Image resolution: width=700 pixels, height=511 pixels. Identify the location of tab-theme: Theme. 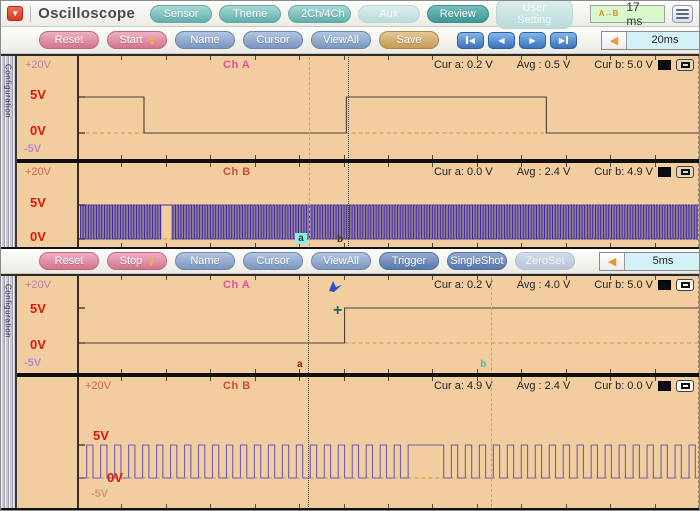
(250, 13).